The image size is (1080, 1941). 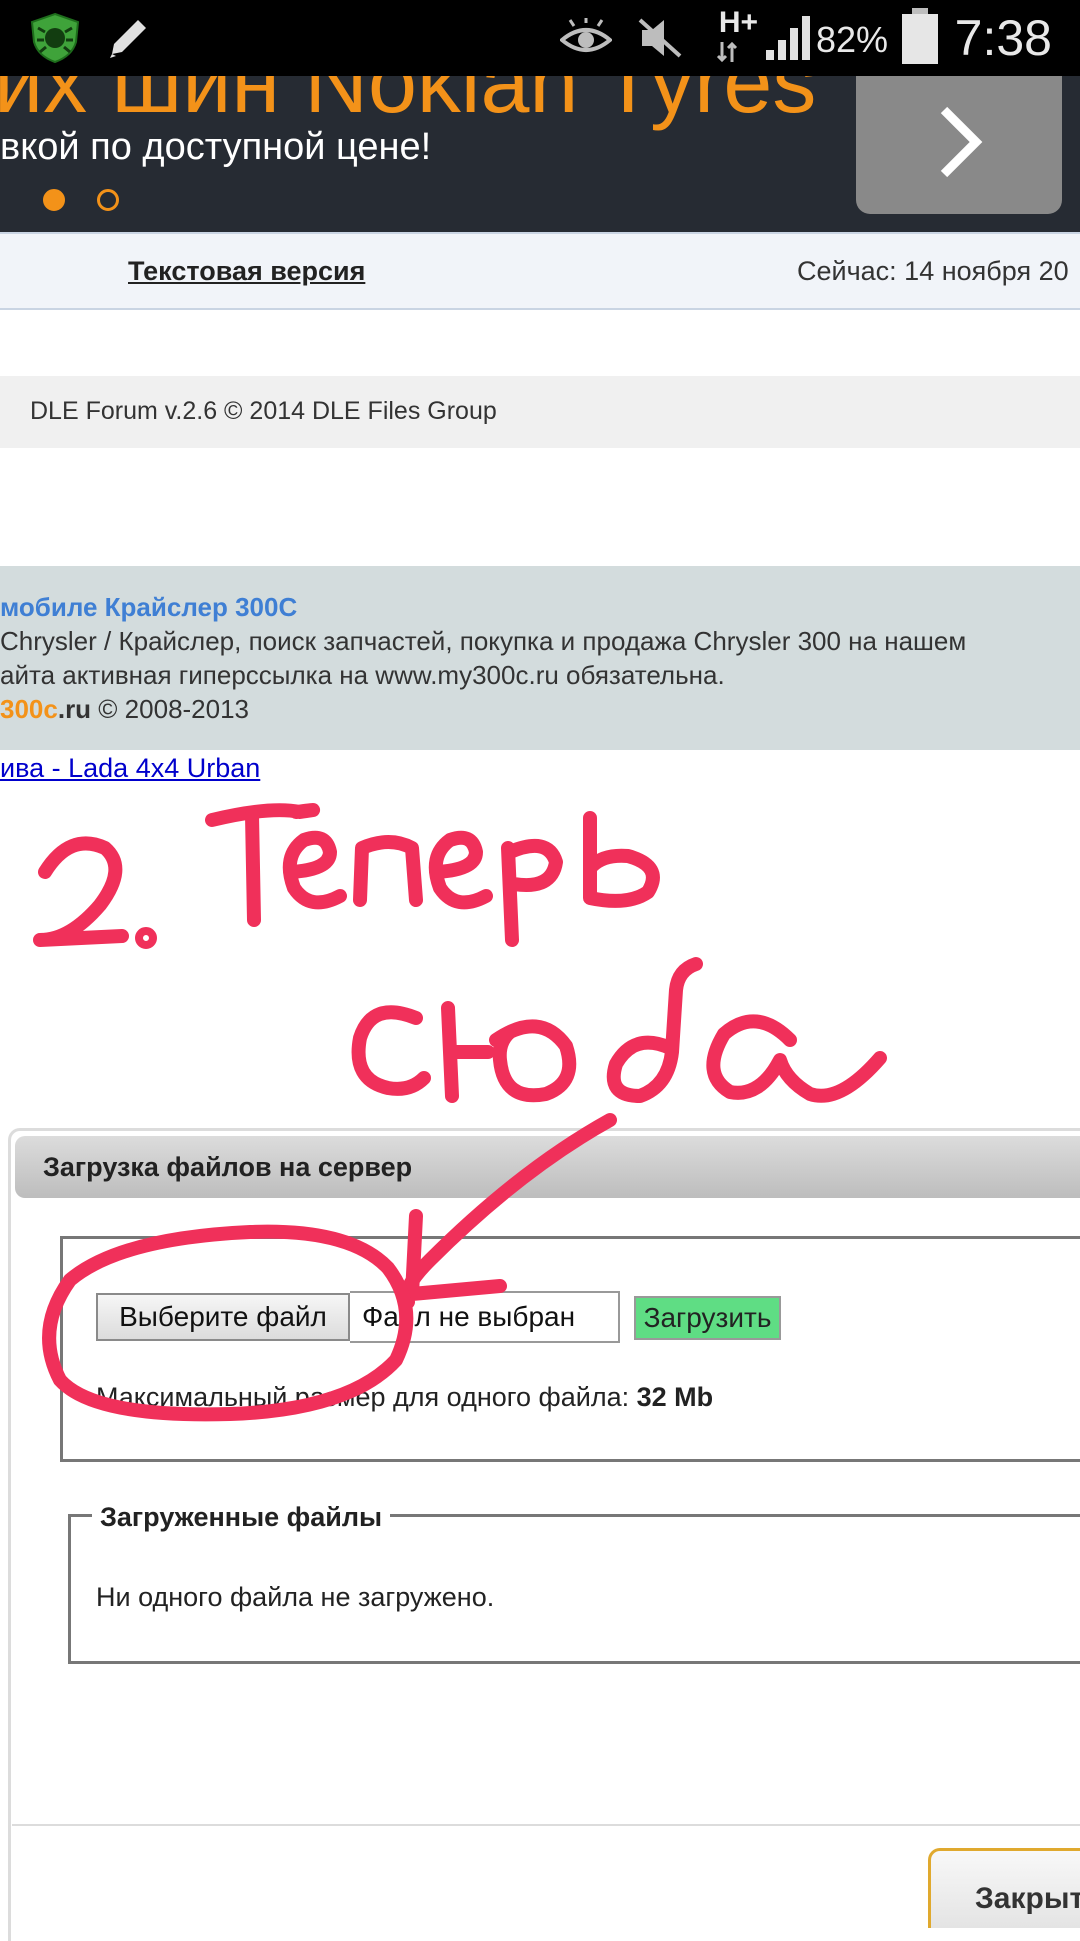 What do you see at coordinates (55, 38) in the screenshot?
I see `shield-bug-icon` at bounding box center [55, 38].